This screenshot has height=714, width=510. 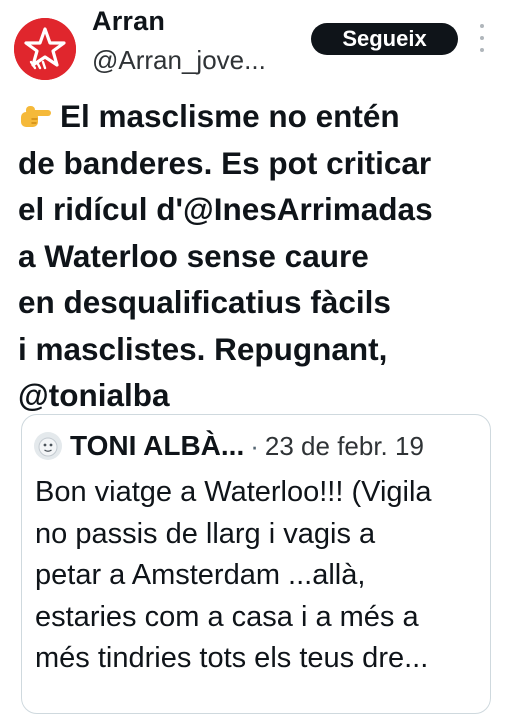 What do you see at coordinates (344, 445) in the screenshot?
I see `quoted-tweet-date: 23 de febr. 19` at bounding box center [344, 445].